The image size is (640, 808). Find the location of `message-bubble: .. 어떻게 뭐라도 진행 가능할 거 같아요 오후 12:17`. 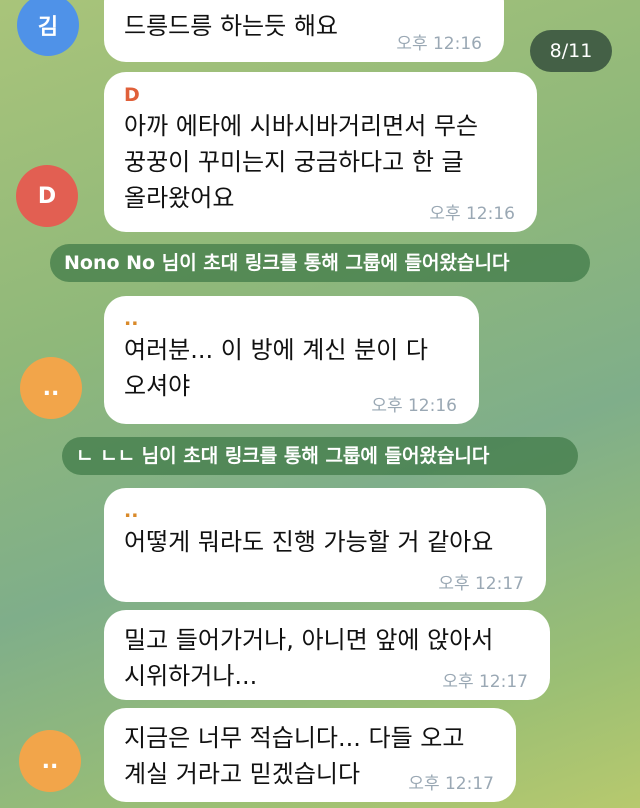

message-bubble: .. 어떻게 뭐라도 진행 가능할 거 같아요 오후 12:17 is located at coordinates (325, 545).